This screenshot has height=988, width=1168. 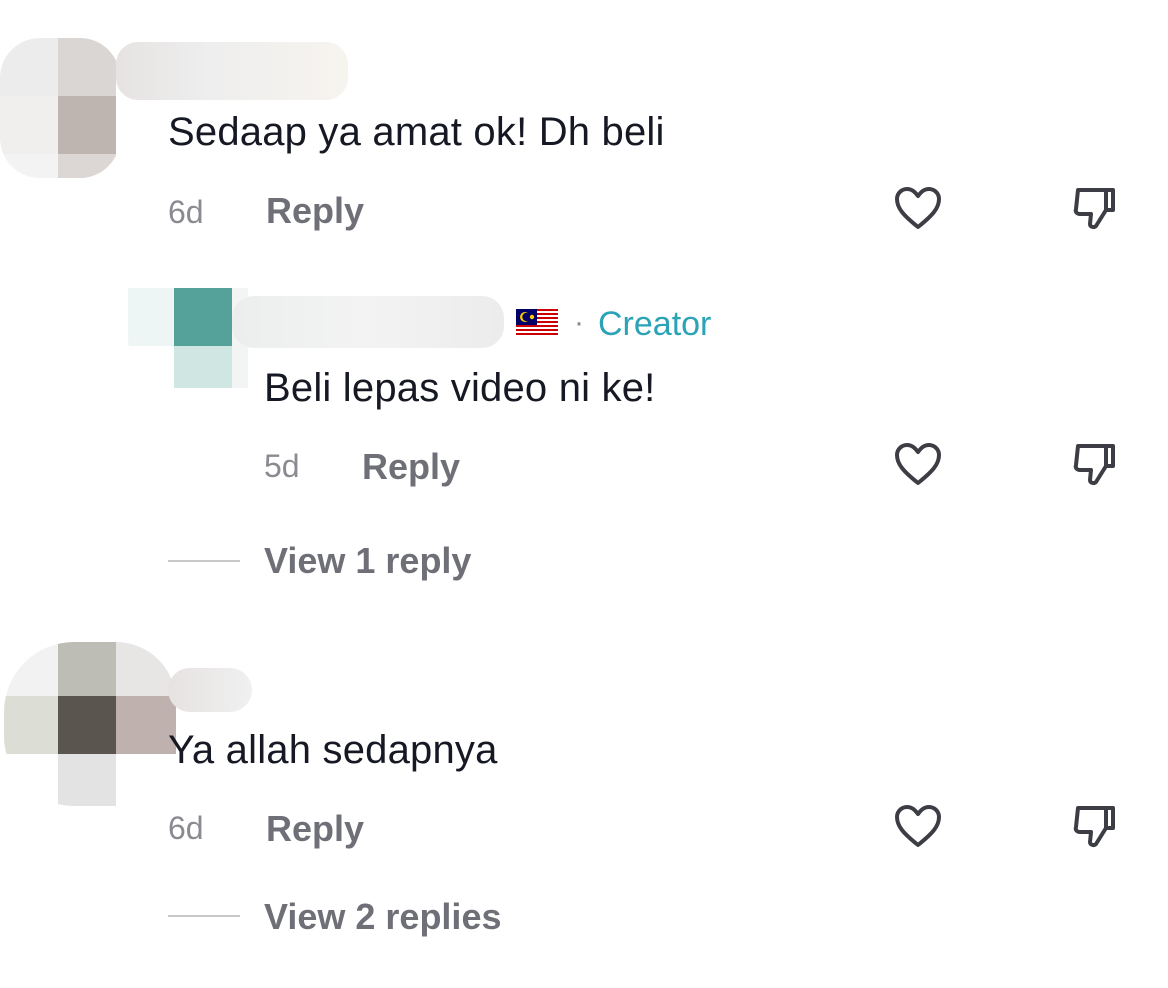 I want to click on view-replies-button: View 2 replies, so click(x=382, y=917).